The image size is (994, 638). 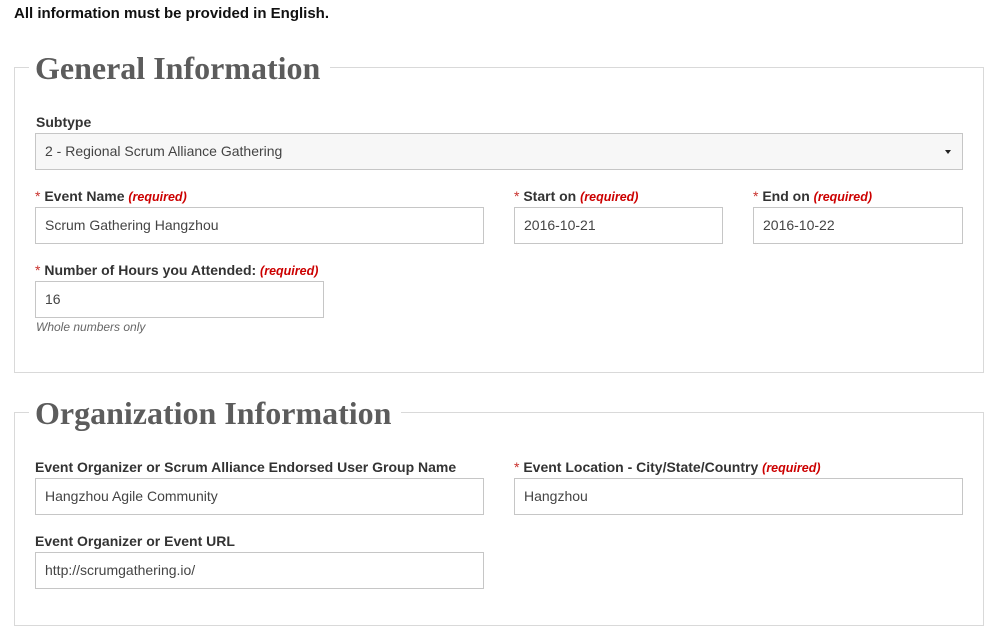 What do you see at coordinates (91, 327) in the screenshot?
I see `hours-hint: Whole numbers only` at bounding box center [91, 327].